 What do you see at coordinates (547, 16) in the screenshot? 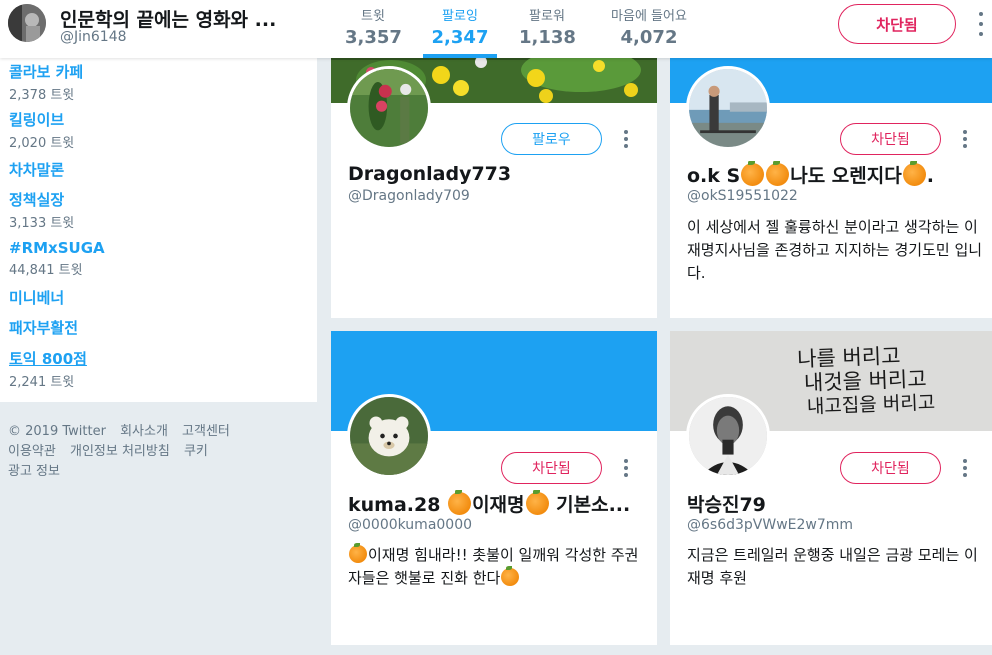
I see `stat-label: 팔로워` at bounding box center [547, 16].